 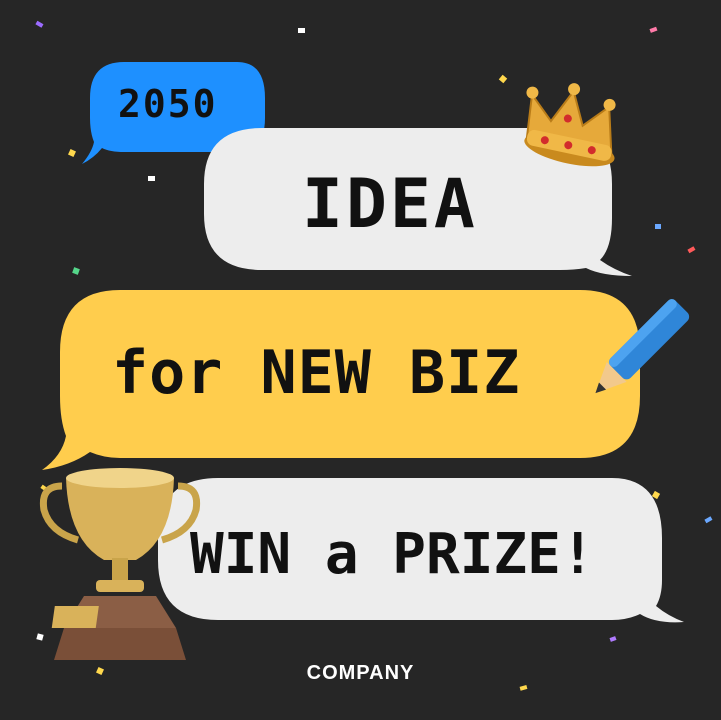 I want to click on headline-new-biz: for NEW BIZ, so click(x=316, y=373).